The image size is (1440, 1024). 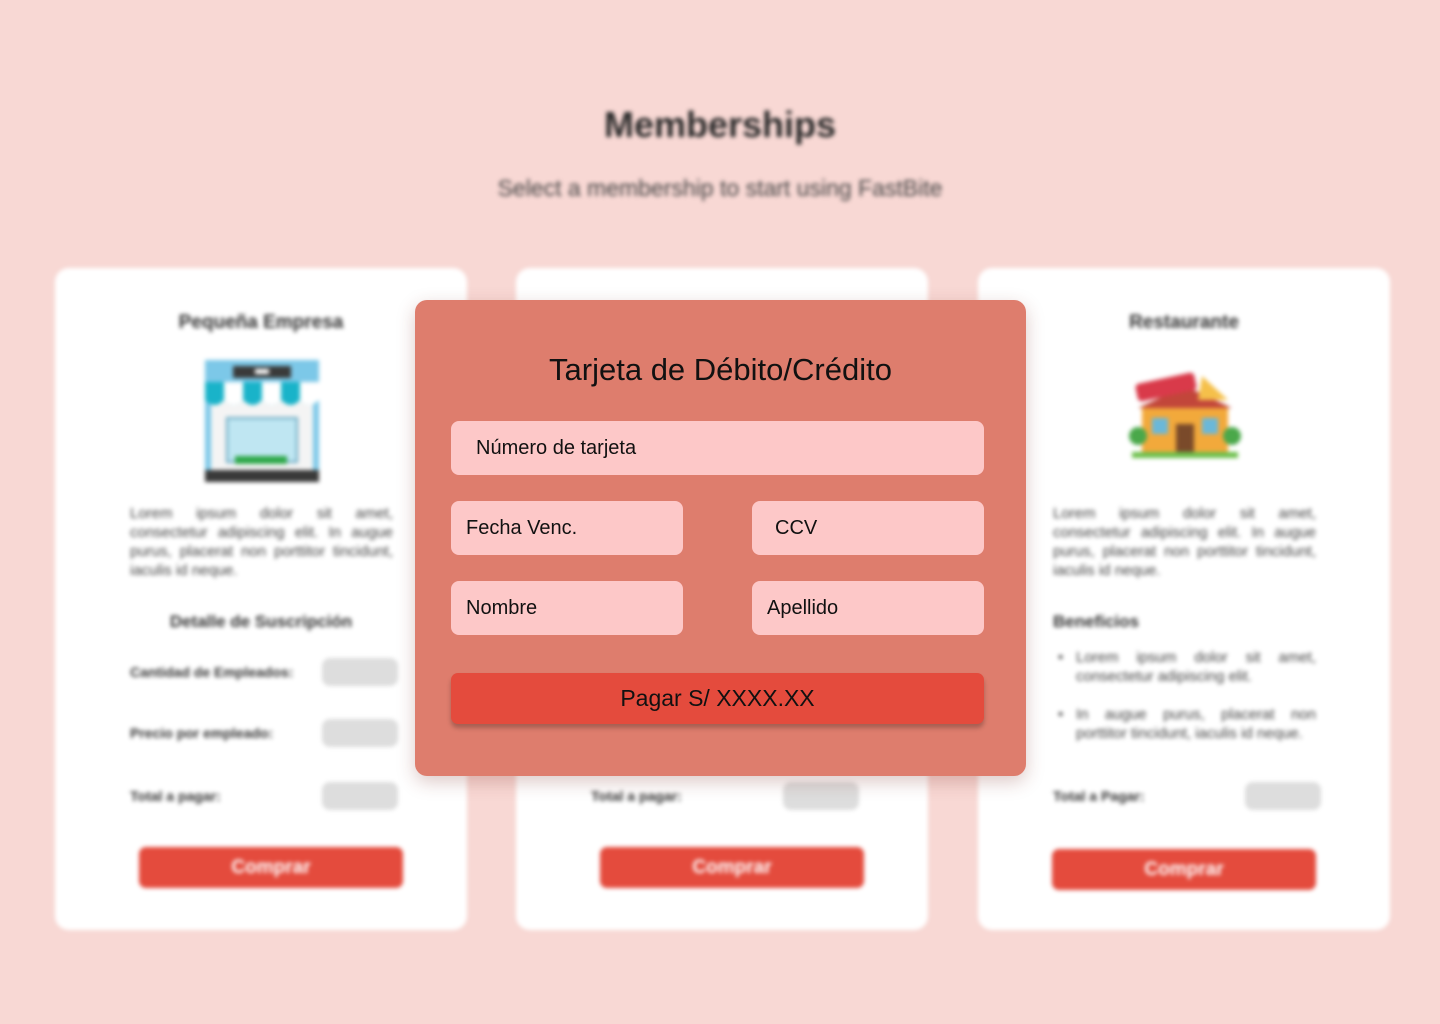 I want to click on ccv-field: CCV, so click(x=868, y=528).